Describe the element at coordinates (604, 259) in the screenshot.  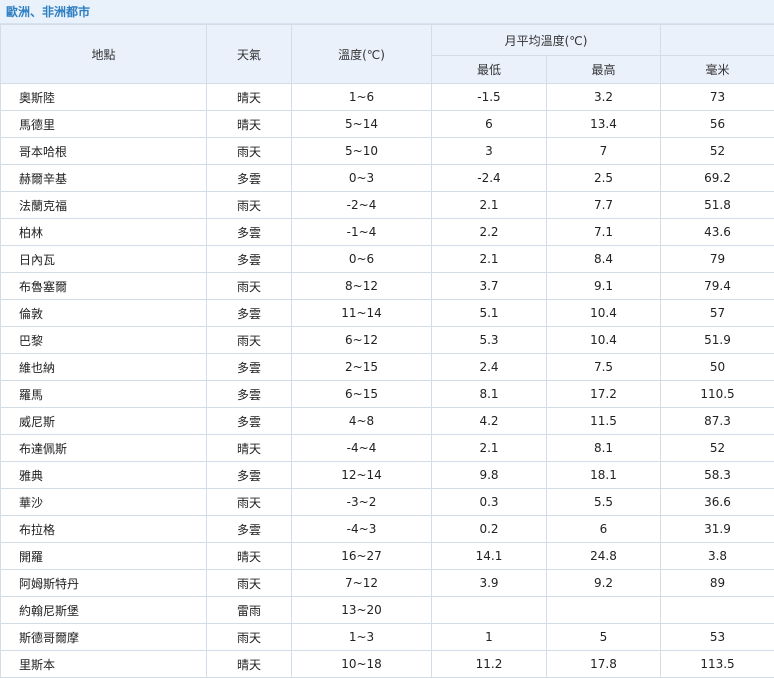
I see `cell-max: 8.4` at that location.